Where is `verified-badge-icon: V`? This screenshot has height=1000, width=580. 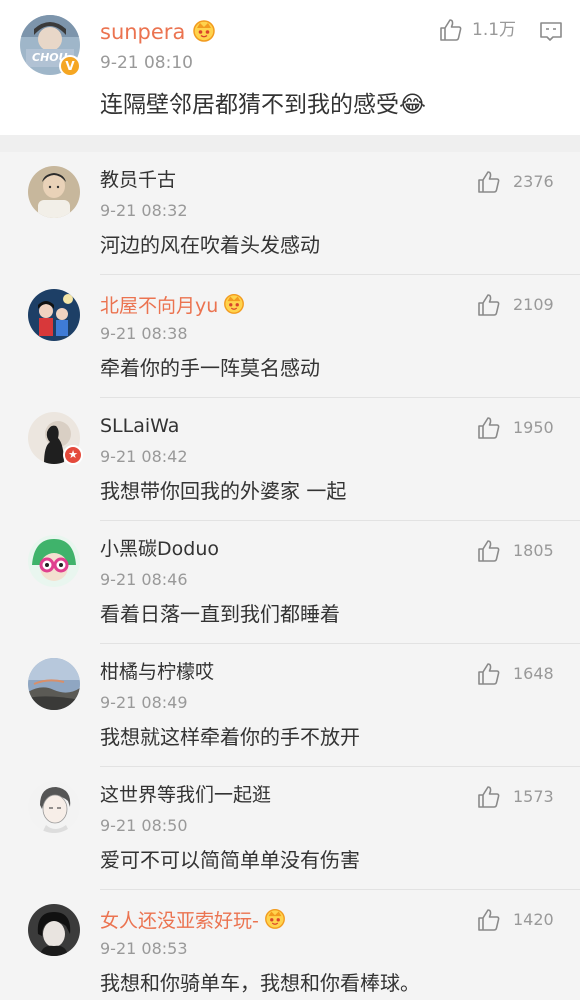
verified-badge-icon: V is located at coordinates (70, 66).